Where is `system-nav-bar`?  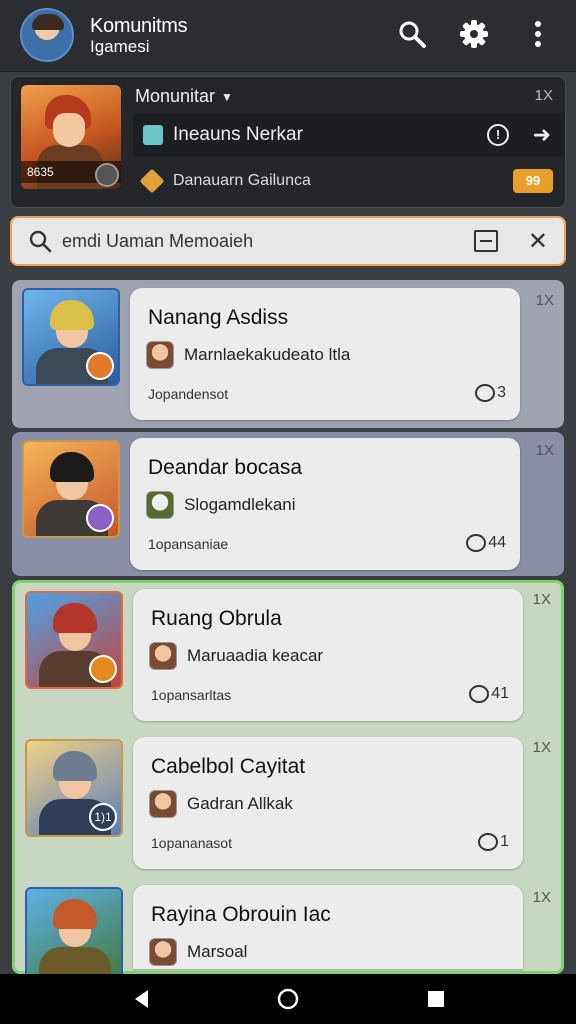
system-nav-bar is located at coordinates (288, 999).